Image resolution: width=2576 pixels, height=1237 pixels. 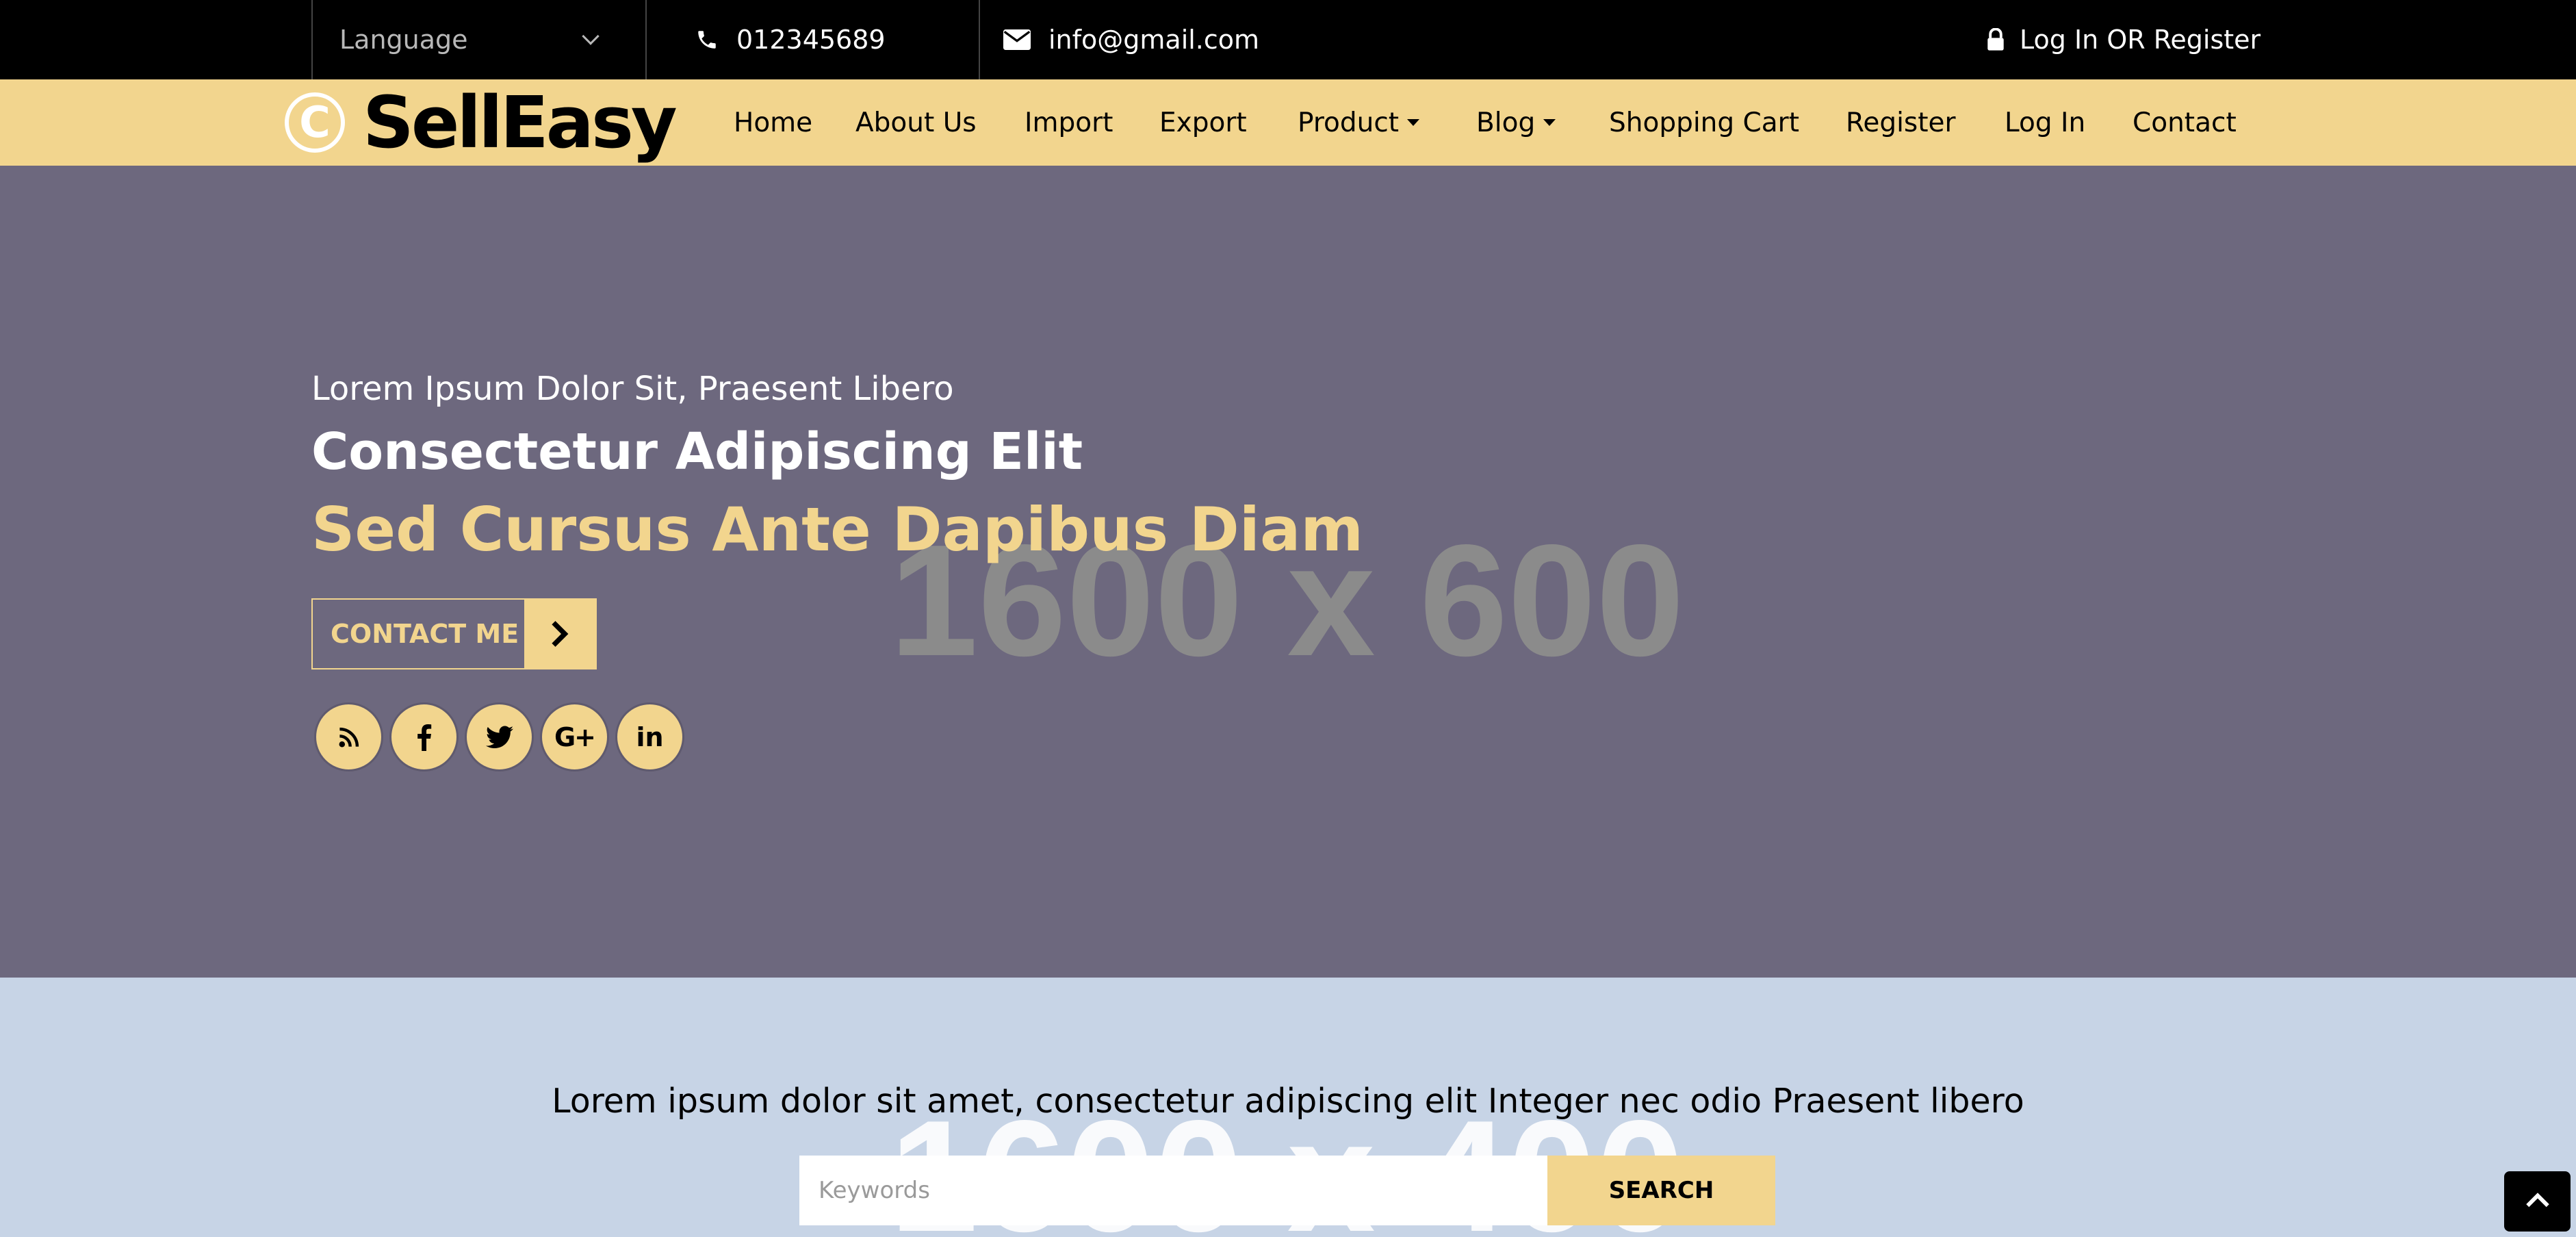 I want to click on twitter-icon, so click(x=499, y=736).